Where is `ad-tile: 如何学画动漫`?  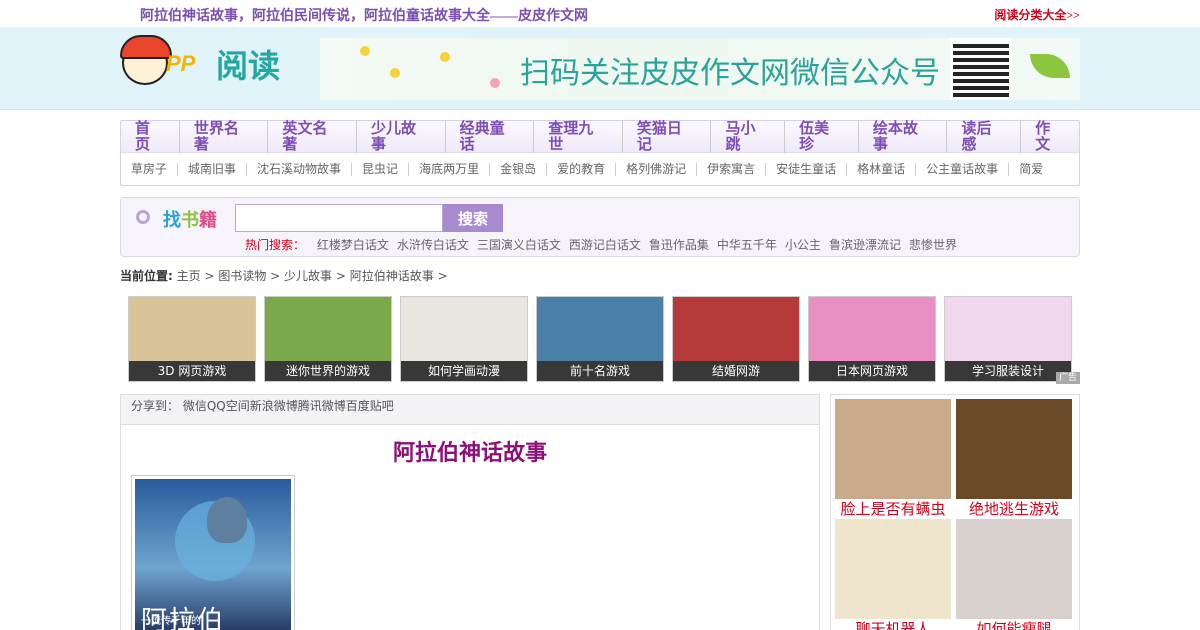 ad-tile: 如何学画动漫 is located at coordinates (464, 339).